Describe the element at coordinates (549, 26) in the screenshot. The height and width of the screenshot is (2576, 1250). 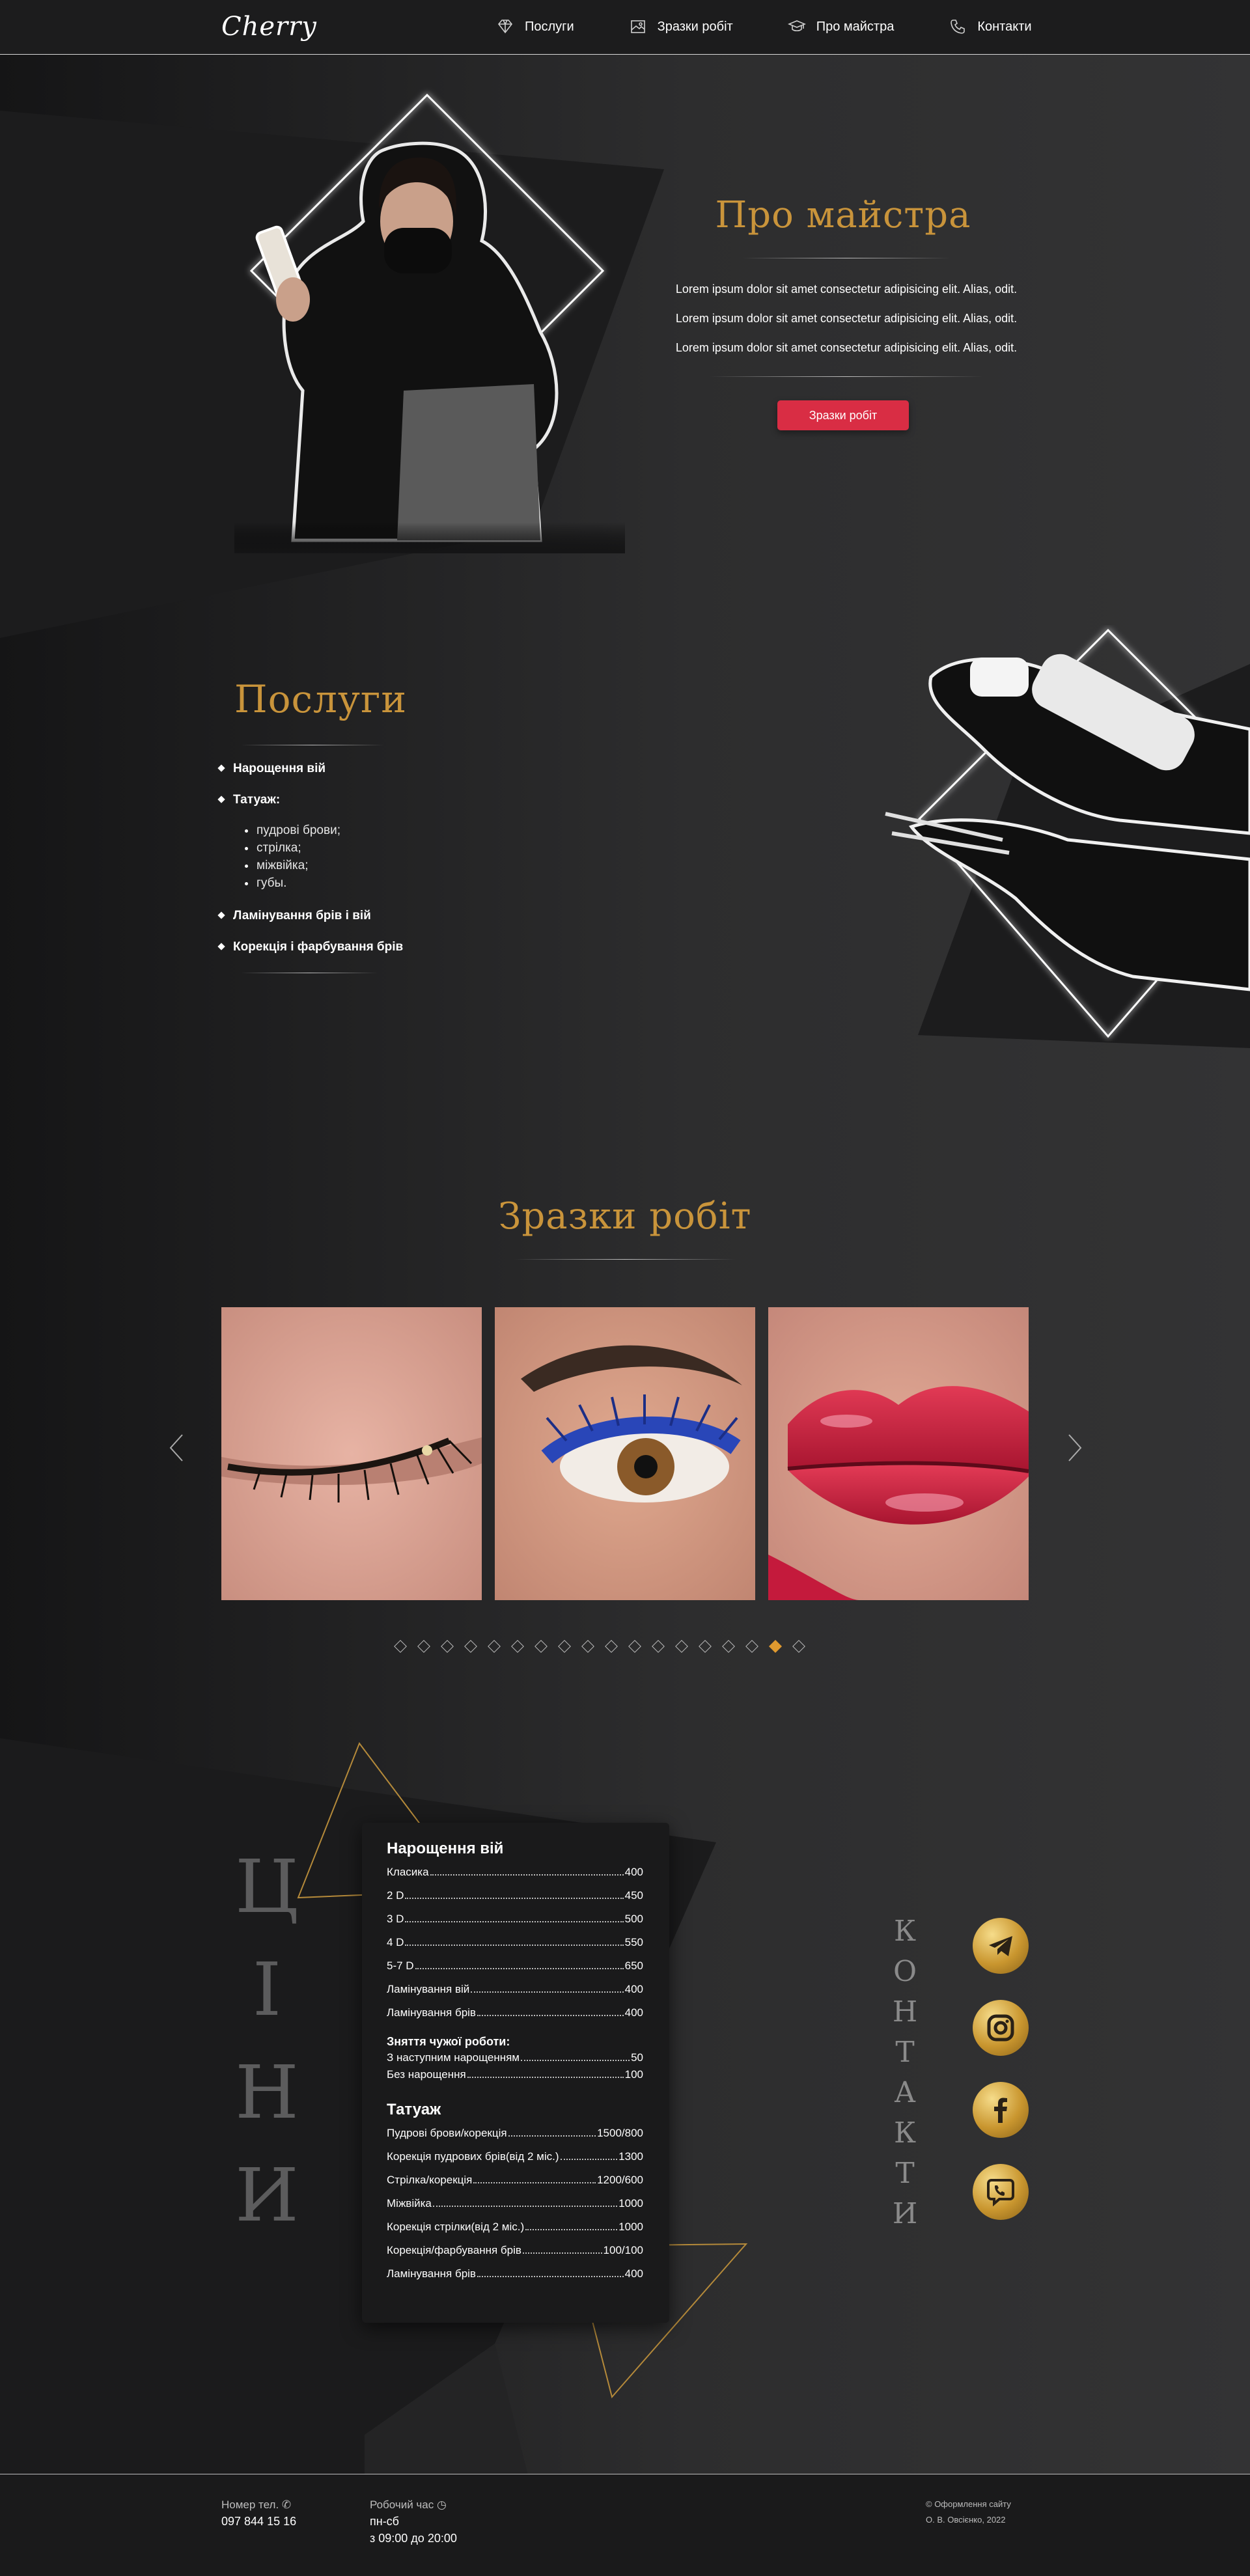
I see `nav-label: Послуги` at that location.